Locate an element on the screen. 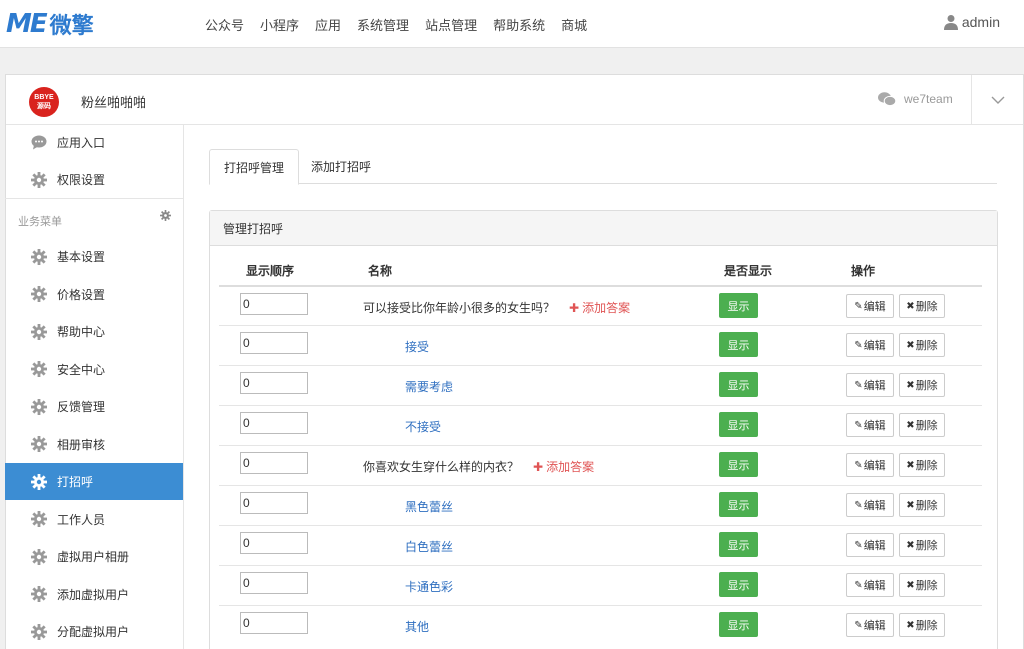  sidebar-item-label: 安全中心 is located at coordinates (81, 369).